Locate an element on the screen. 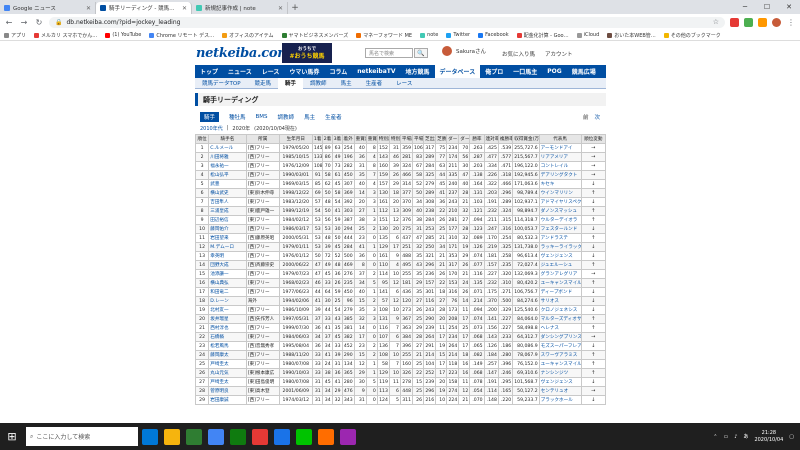  column-header: 平場出走 is located at coordinates (406, 139).